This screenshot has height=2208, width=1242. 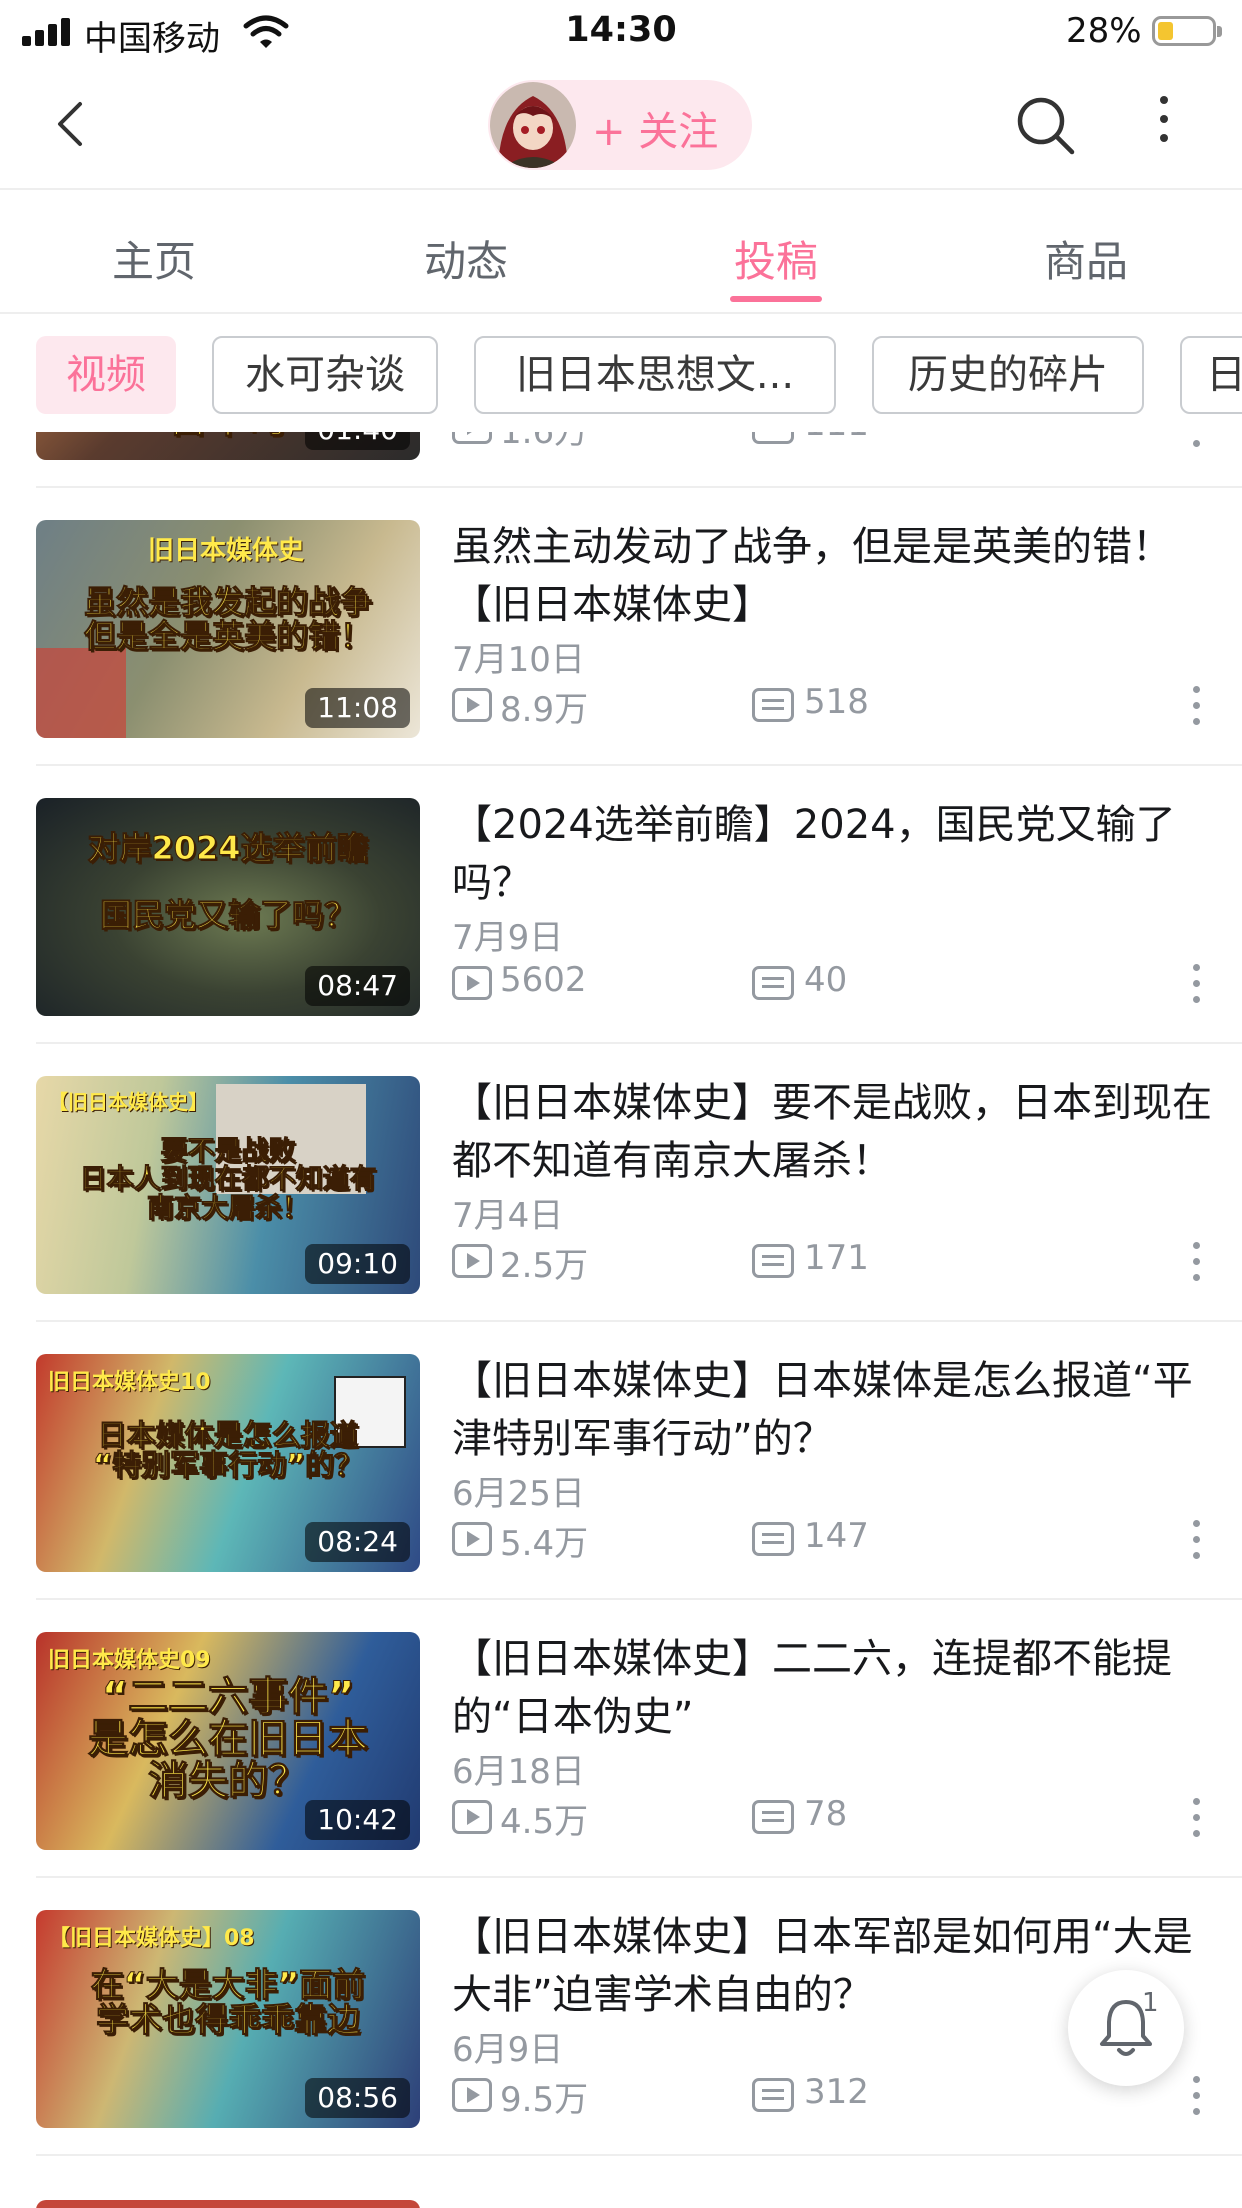 What do you see at coordinates (1104, 31) in the screenshot?
I see `battery-percent: 28%` at bounding box center [1104, 31].